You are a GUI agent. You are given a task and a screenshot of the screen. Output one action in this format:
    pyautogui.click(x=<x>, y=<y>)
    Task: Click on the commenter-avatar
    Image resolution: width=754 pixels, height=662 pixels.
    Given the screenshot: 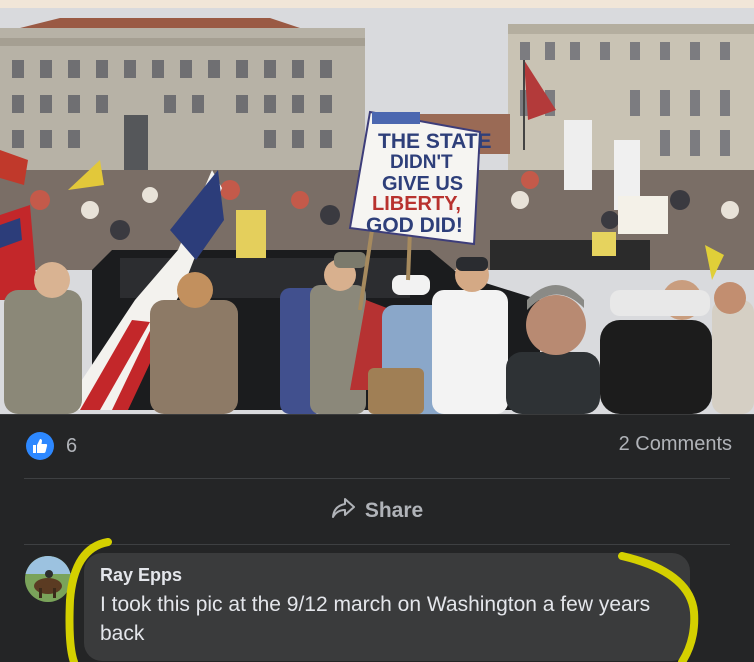 What is the action you would take?
    pyautogui.click(x=48, y=579)
    